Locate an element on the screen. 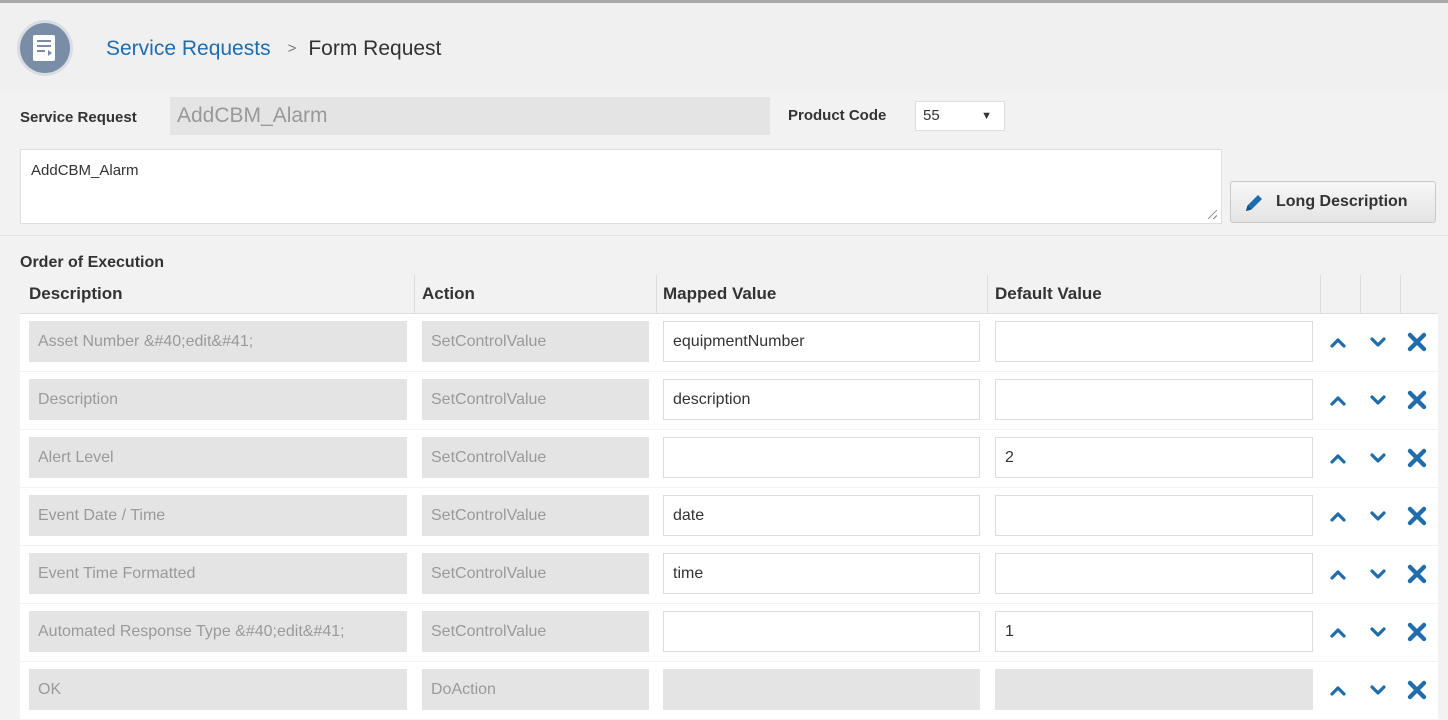 Image resolution: width=1448 pixels, height=720 pixels. breadcrumb-current-page: Form Request is located at coordinates (375, 48).